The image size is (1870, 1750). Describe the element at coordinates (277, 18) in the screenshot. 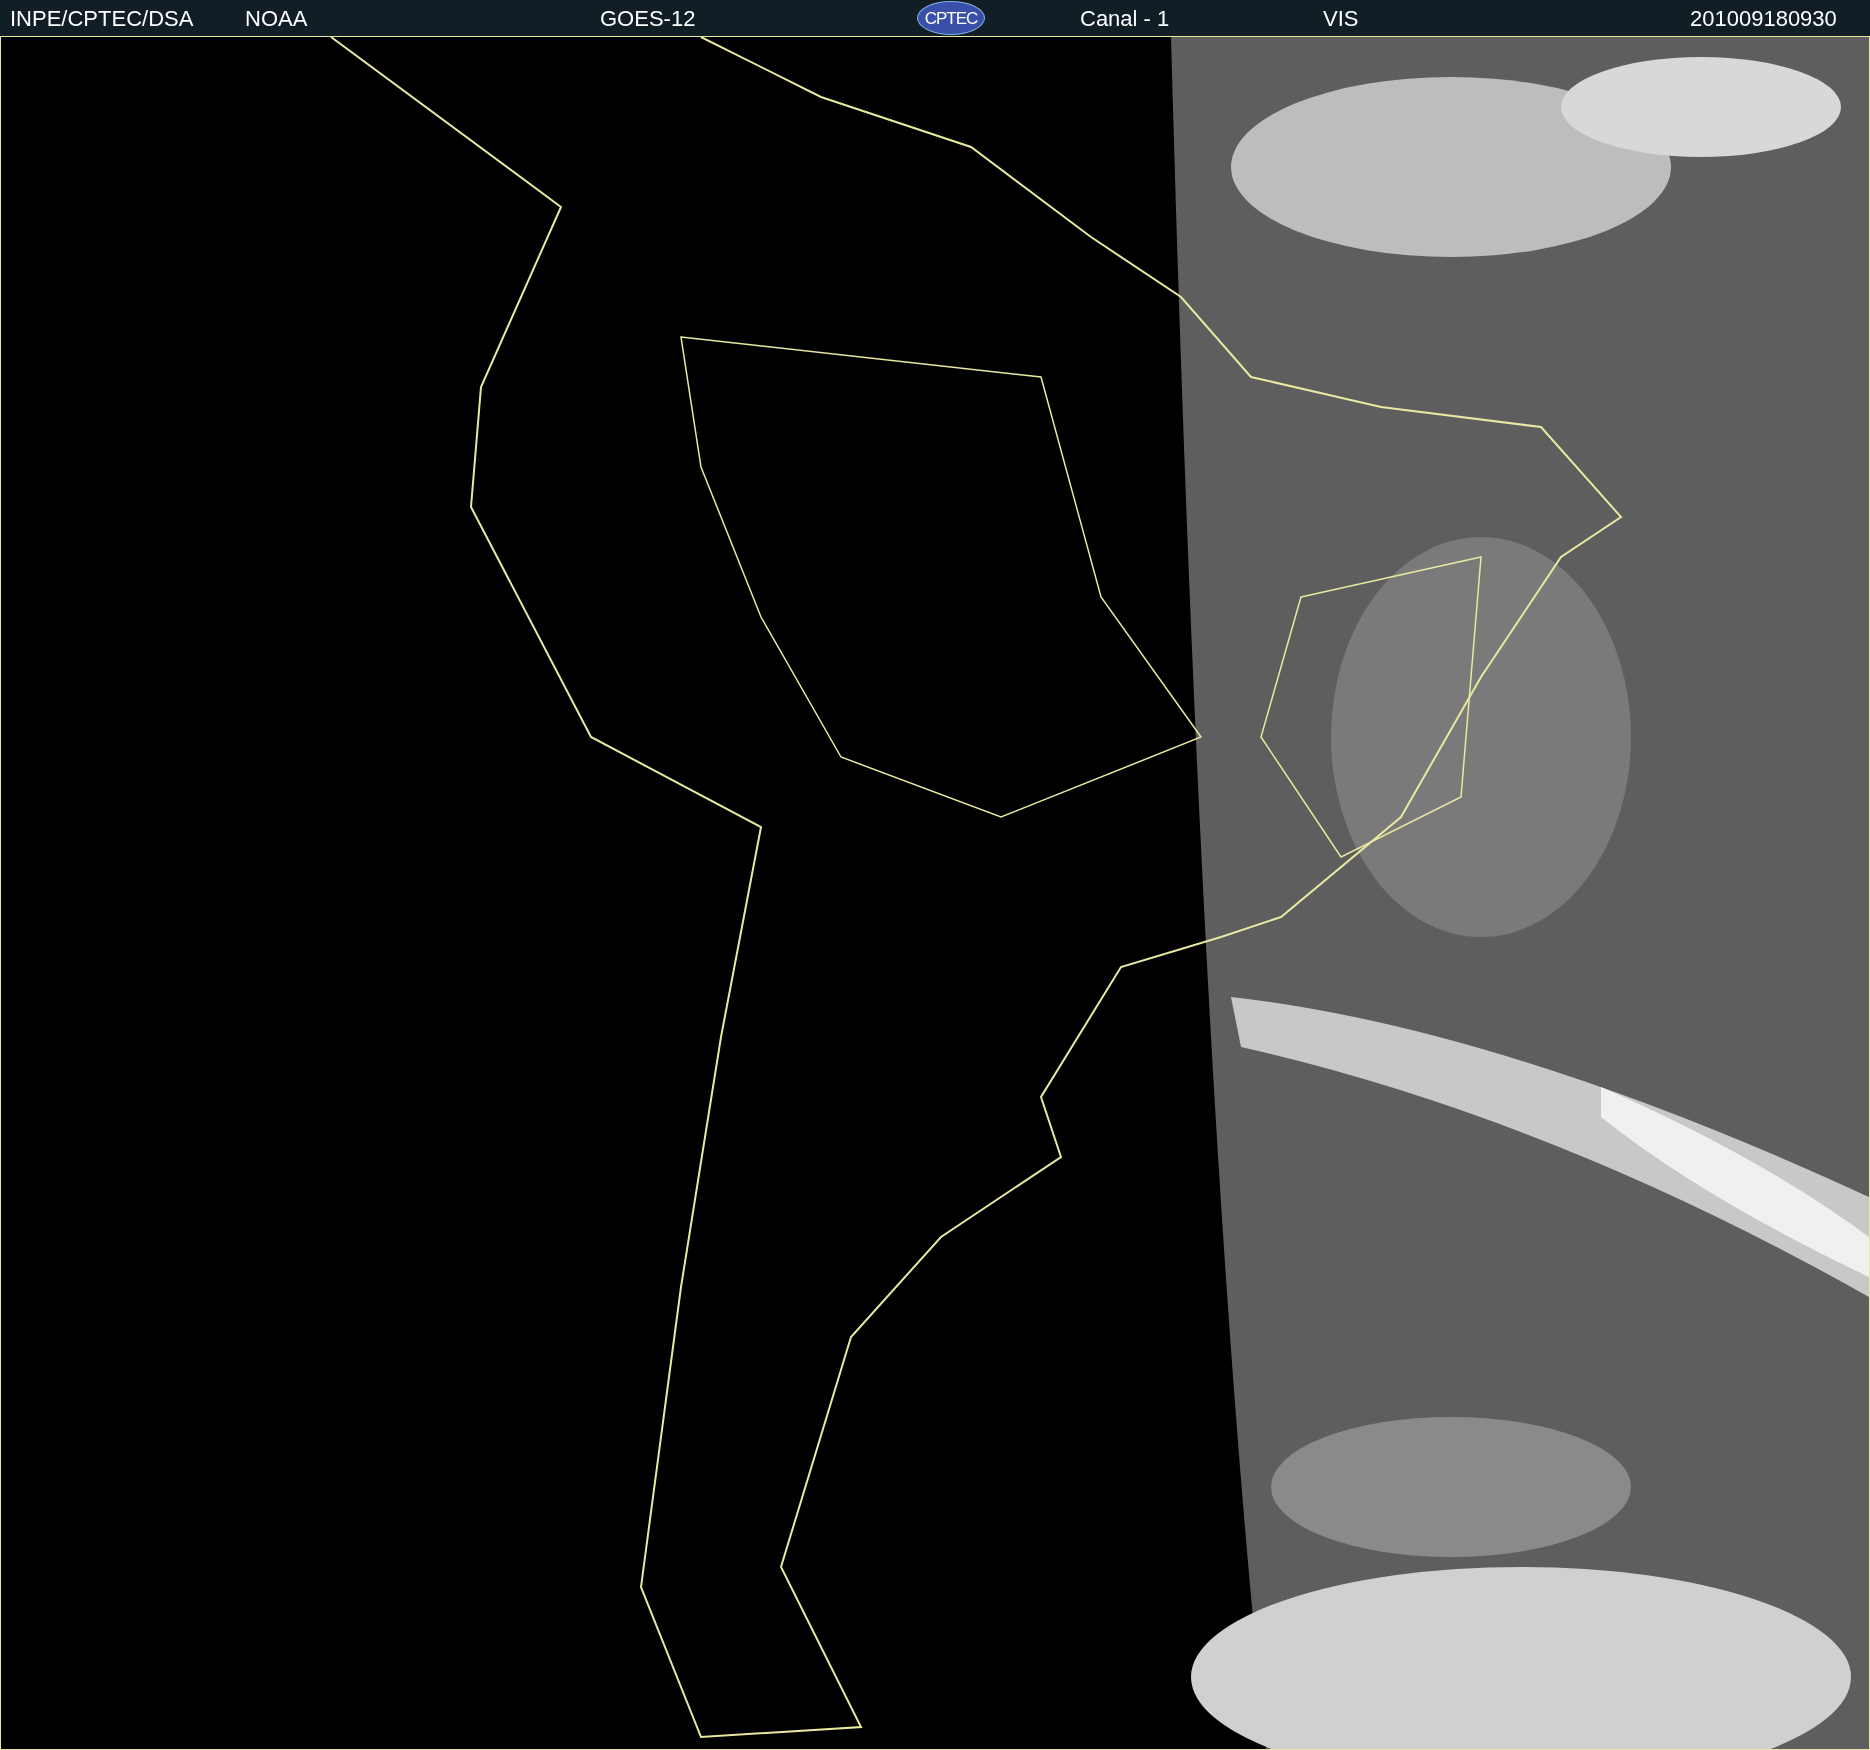

I see `agency-label: NOAA` at that location.